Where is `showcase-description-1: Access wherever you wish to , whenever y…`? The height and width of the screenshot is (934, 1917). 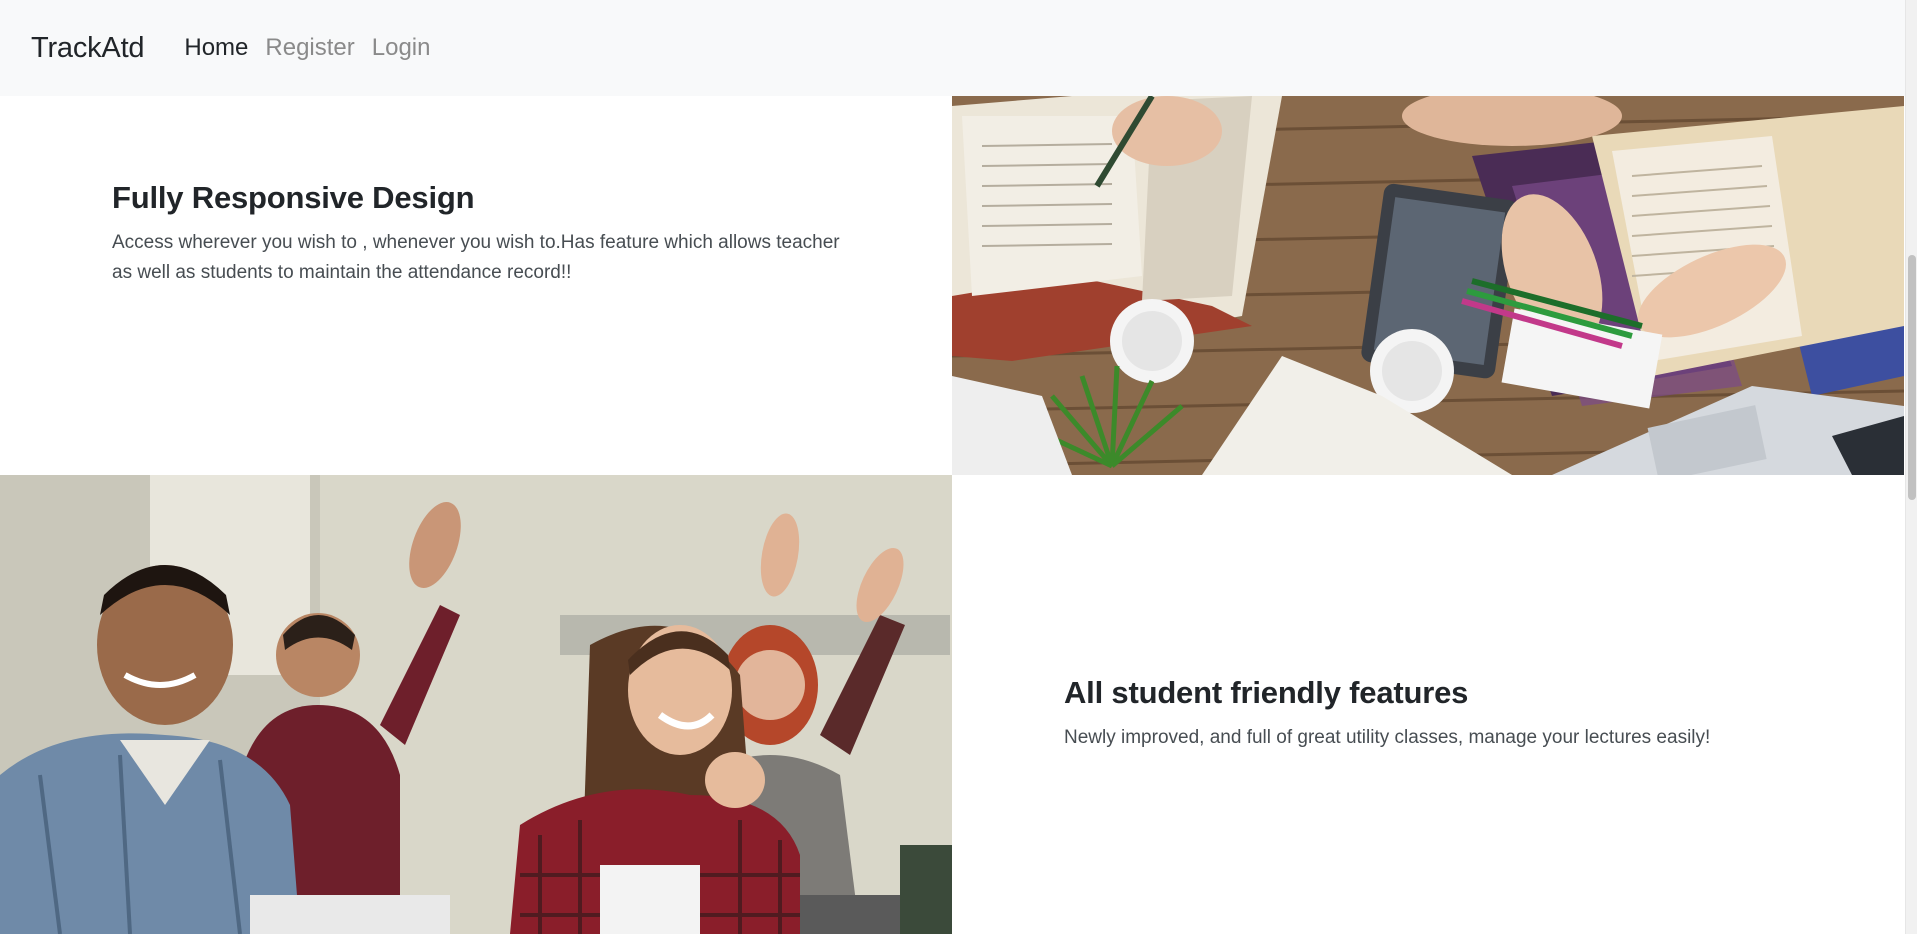 showcase-description-1: Access wherever you wish to , whenever y… is located at coordinates (476, 257).